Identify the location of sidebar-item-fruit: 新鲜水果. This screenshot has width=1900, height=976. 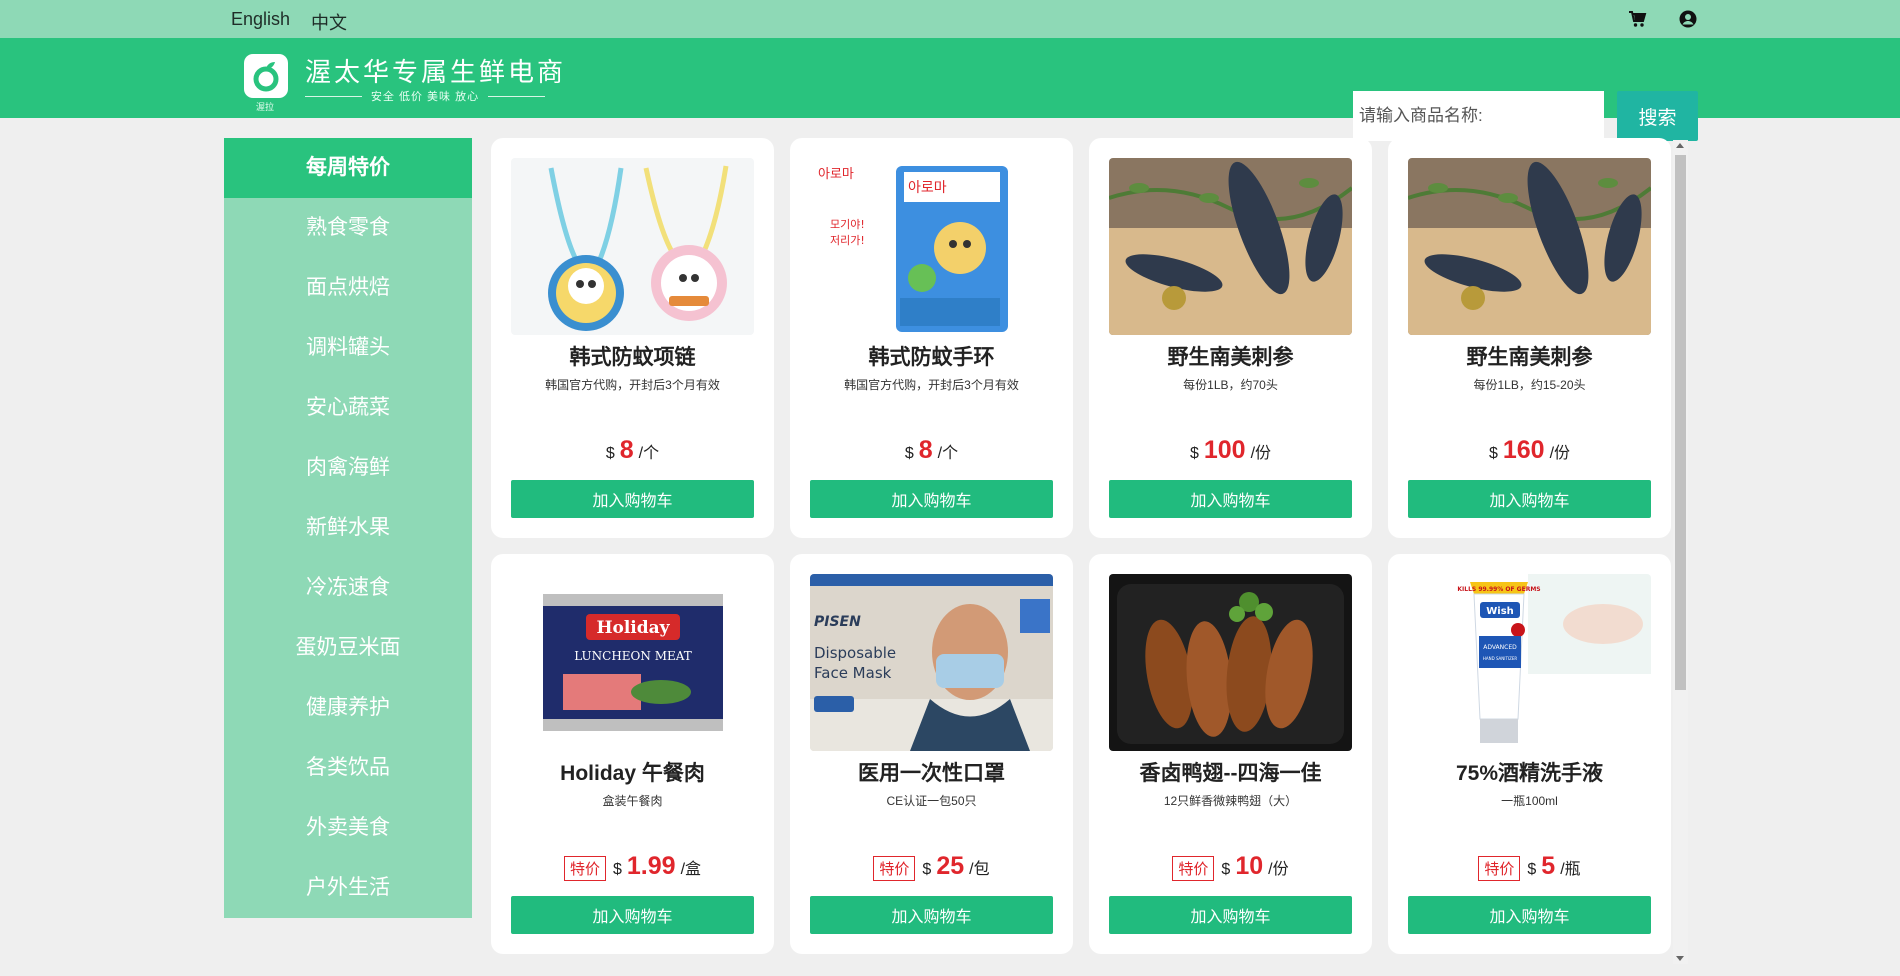
(348, 528).